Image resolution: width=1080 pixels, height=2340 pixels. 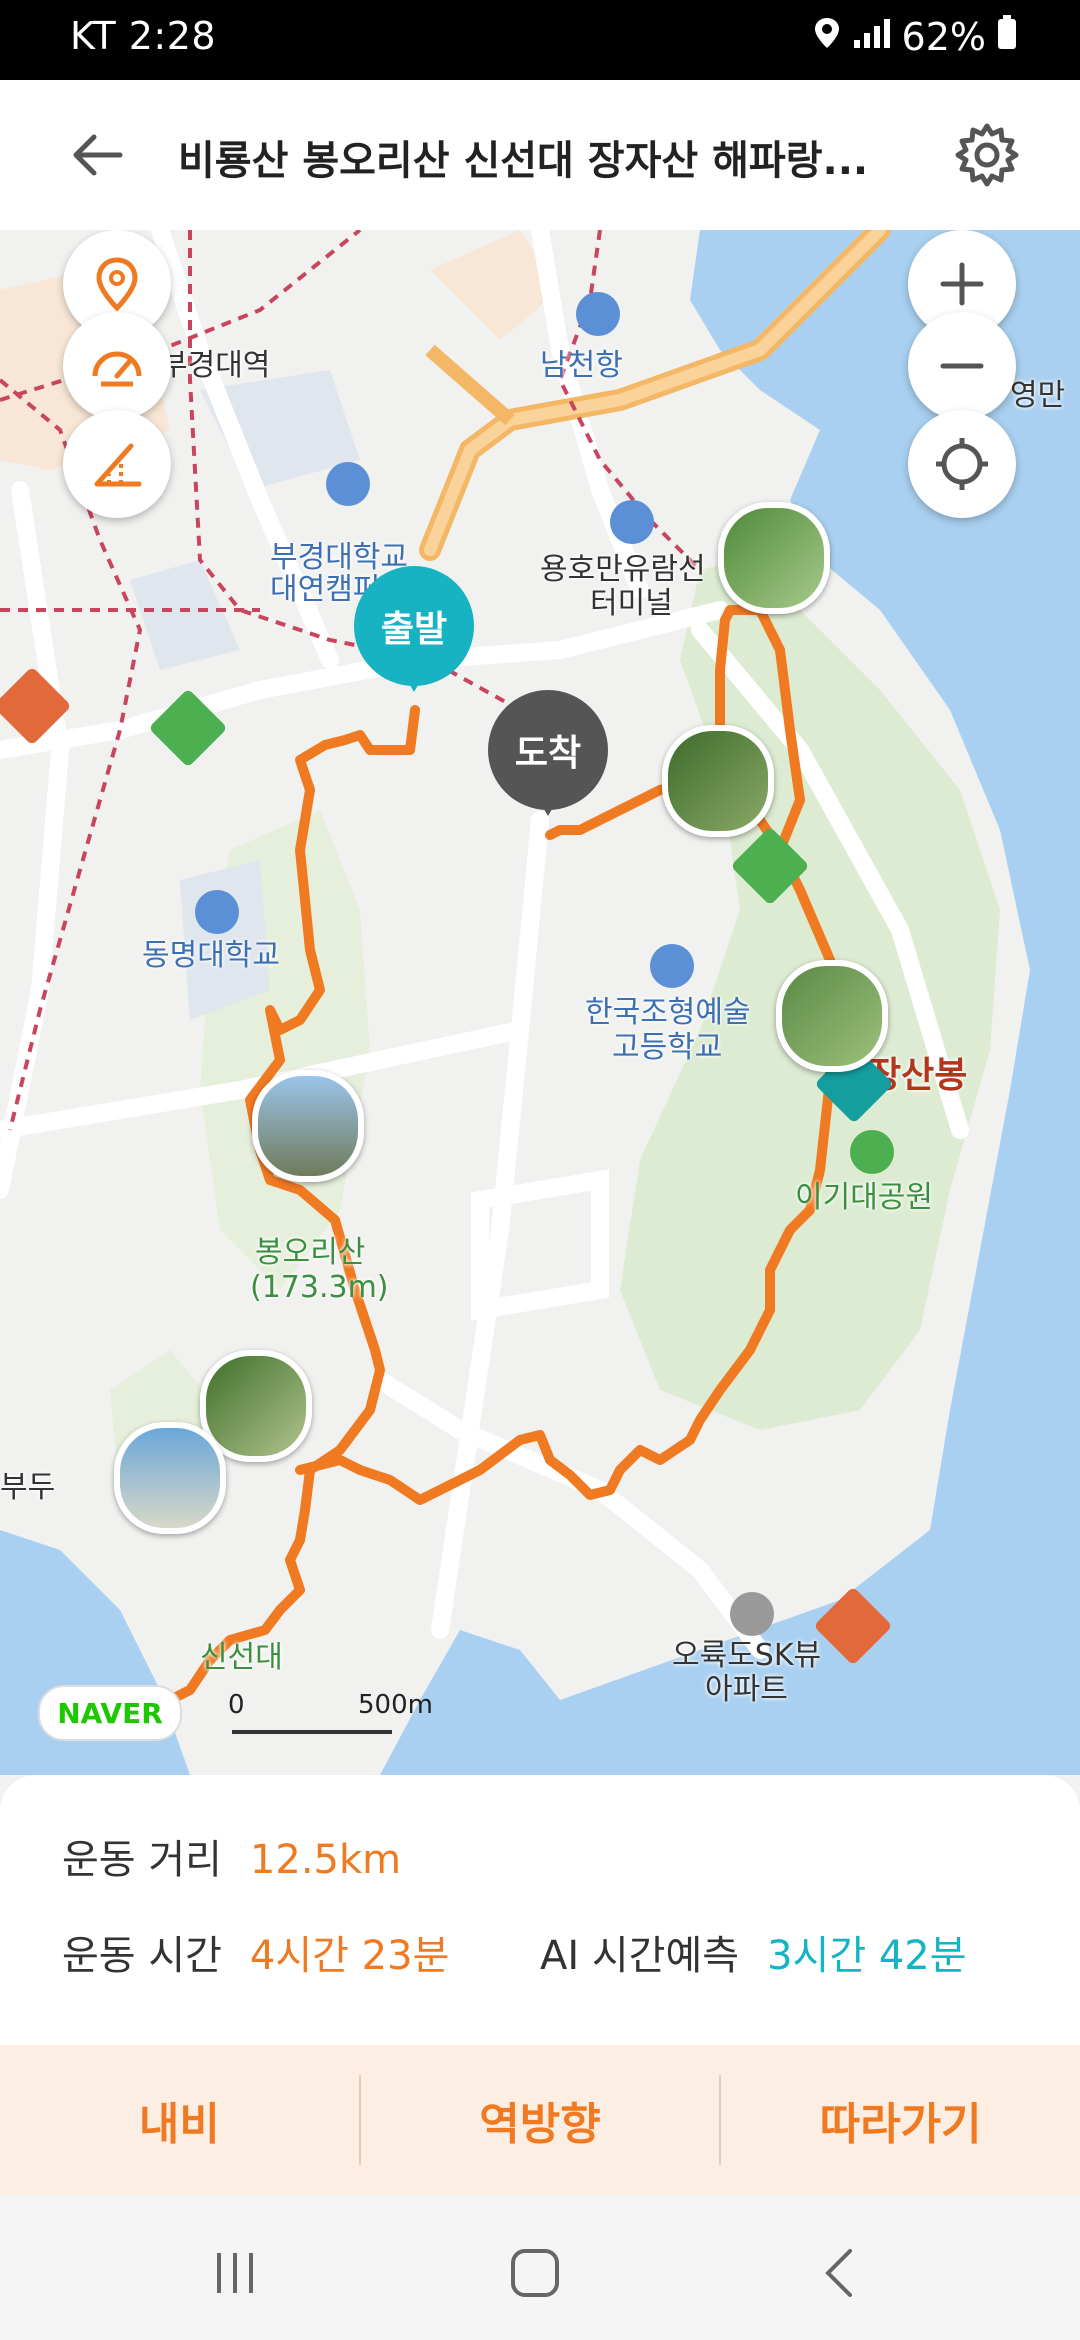 What do you see at coordinates (110, 1713) in the screenshot?
I see `naver-logo: NAVER` at bounding box center [110, 1713].